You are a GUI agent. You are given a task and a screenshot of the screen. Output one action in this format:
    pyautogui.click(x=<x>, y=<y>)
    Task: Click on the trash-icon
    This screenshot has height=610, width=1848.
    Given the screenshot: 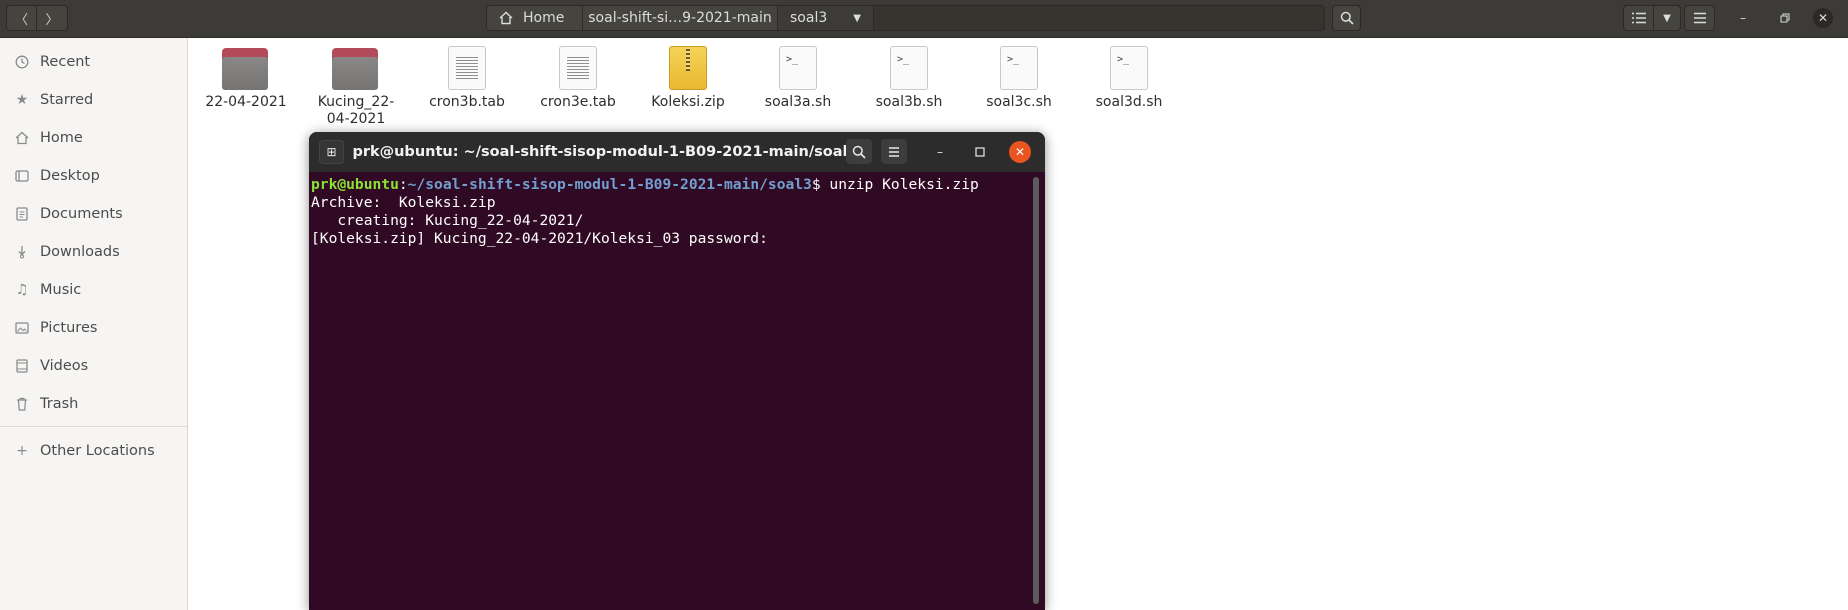 What is the action you would take?
    pyautogui.click(x=22, y=404)
    